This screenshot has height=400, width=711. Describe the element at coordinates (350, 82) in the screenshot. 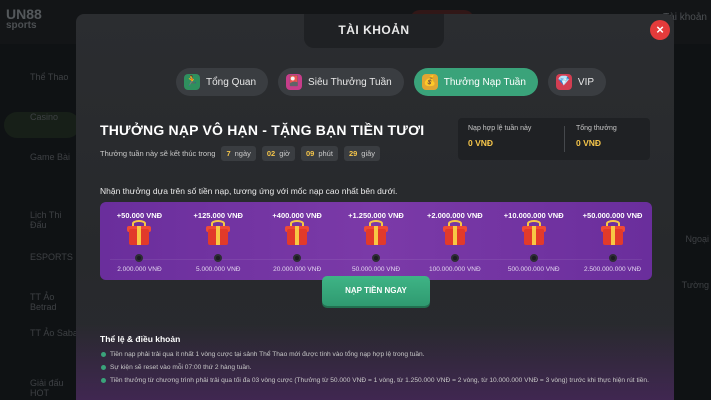

I see `tab-label: Siêu Thưởng Tuần` at that location.